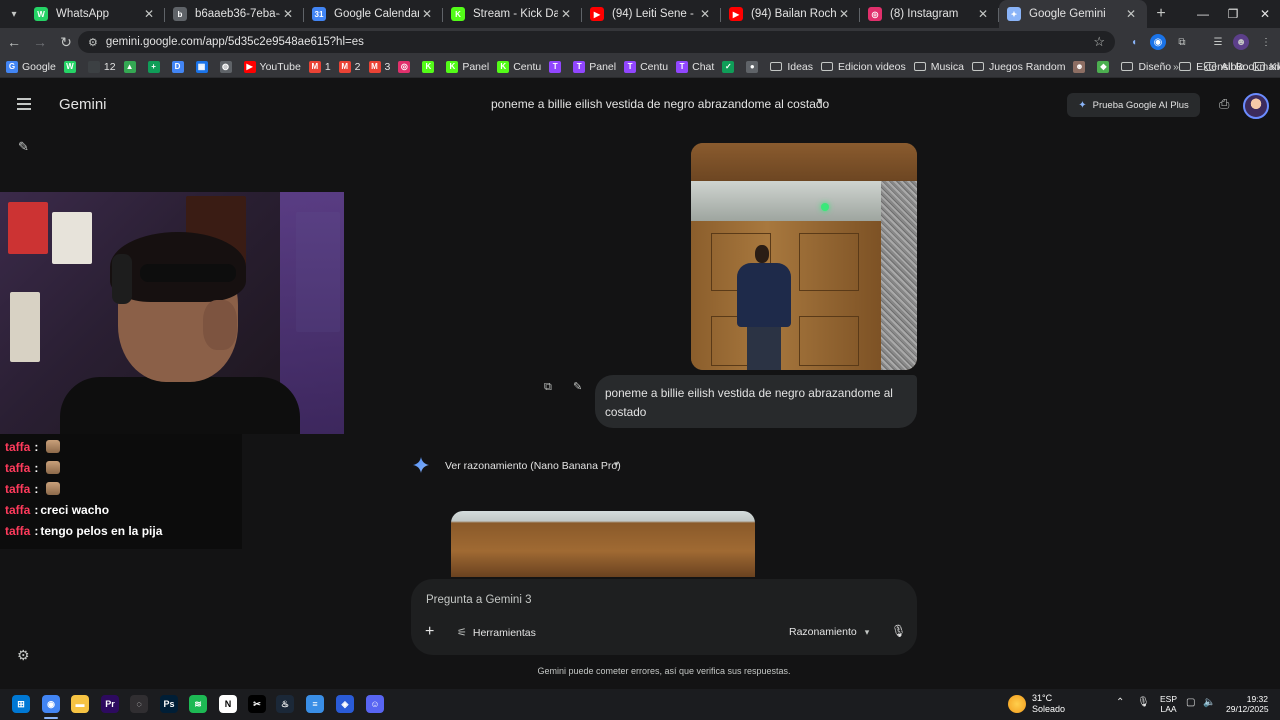  What do you see at coordinates (110, 704) in the screenshot?
I see `premiere-icon: Pr` at bounding box center [110, 704].